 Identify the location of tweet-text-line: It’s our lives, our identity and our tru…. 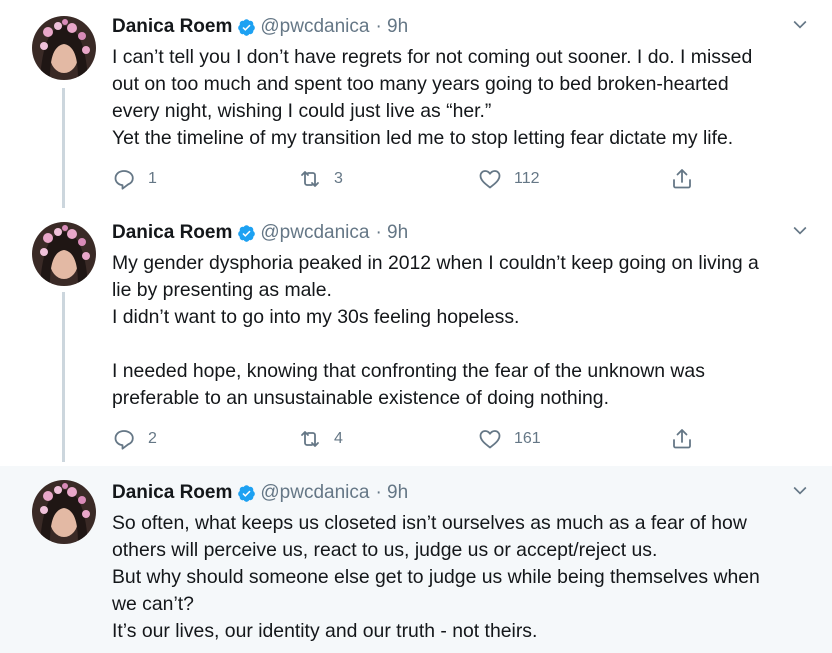
(325, 631).